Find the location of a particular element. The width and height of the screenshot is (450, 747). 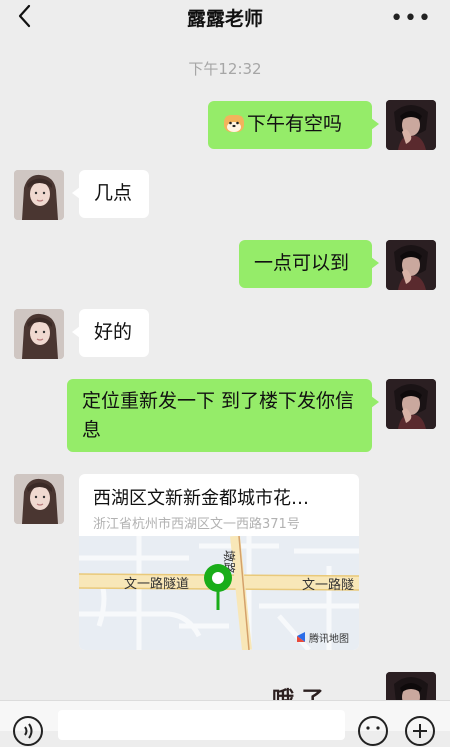

message-bubble-incoming: 好的 is located at coordinates (110, 333).